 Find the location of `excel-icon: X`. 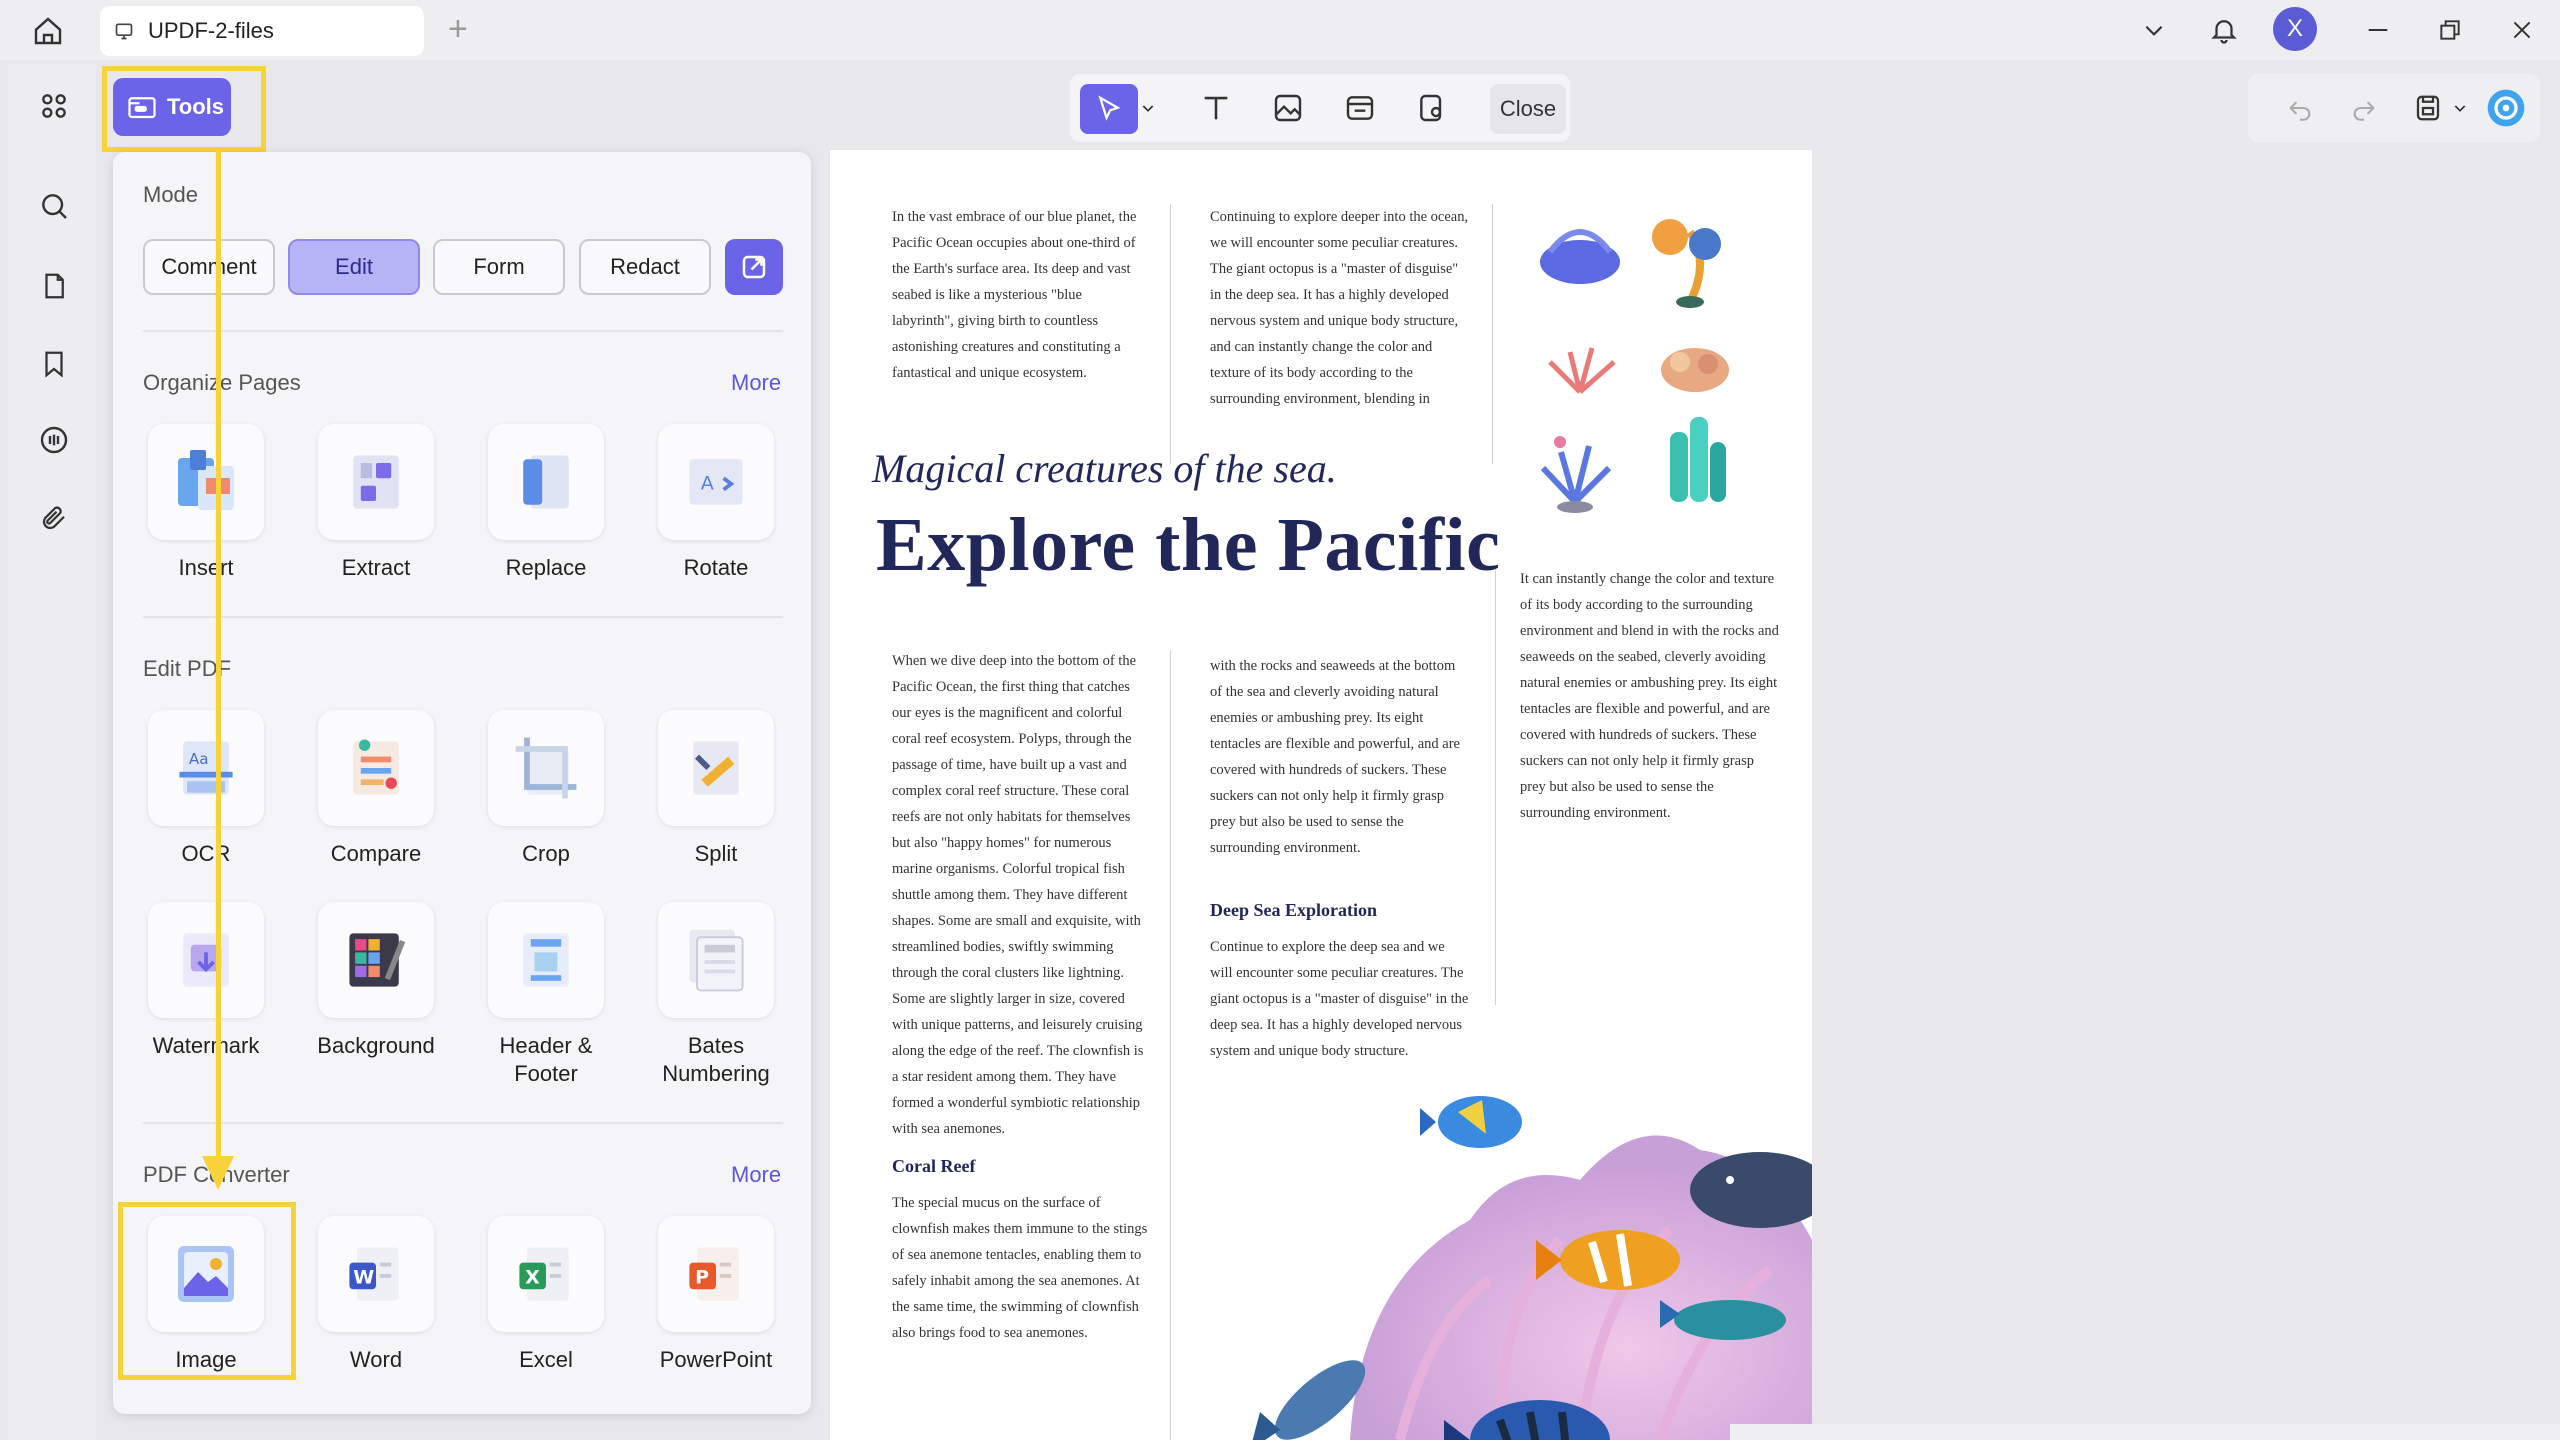

excel-icon: X is located at coordinates (546, 1274).